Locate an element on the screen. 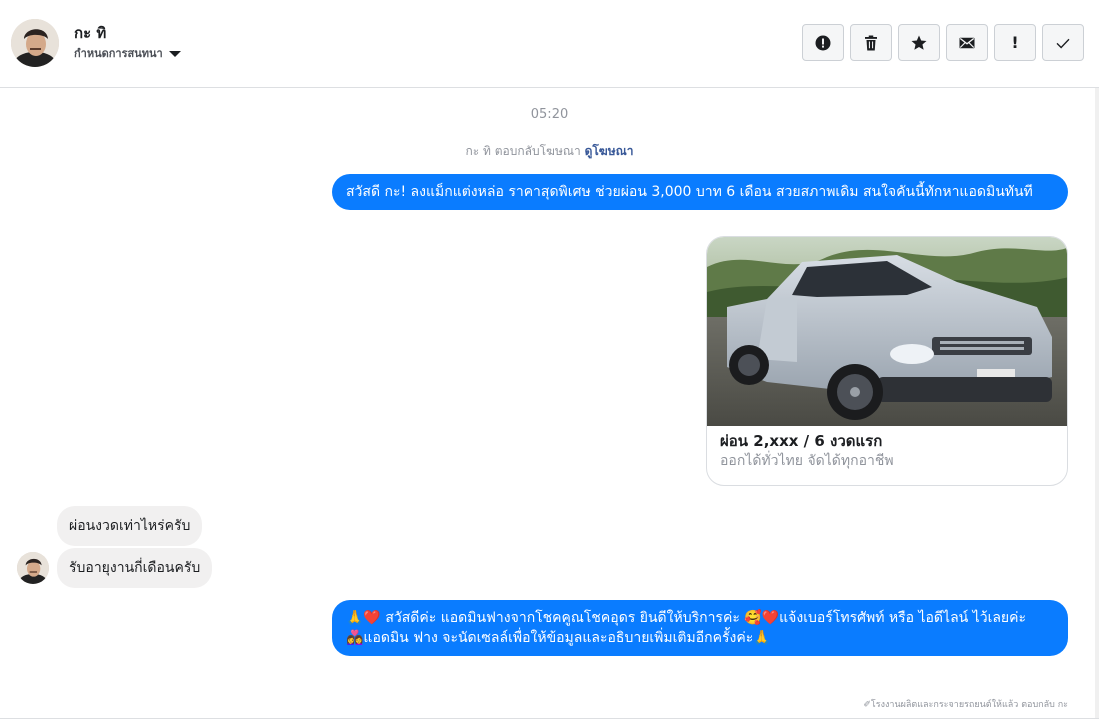 This screenshot has width=1099, height=719. envelope-icon is located at coordinates (967, 42).